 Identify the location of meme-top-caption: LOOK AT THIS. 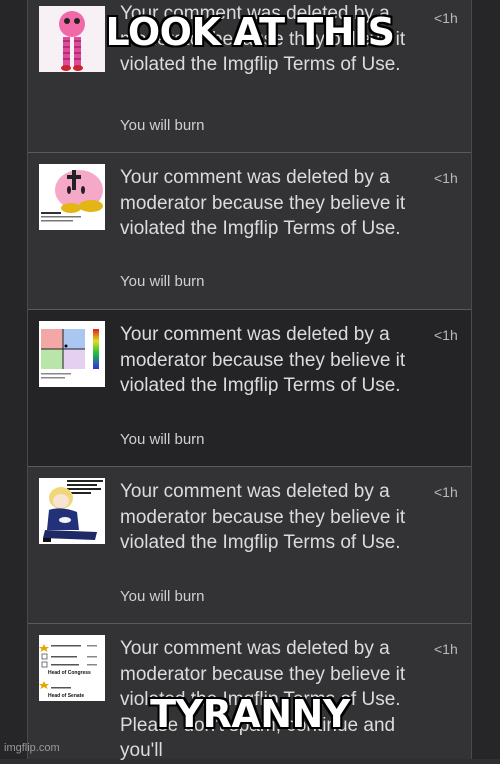
(250, 32).